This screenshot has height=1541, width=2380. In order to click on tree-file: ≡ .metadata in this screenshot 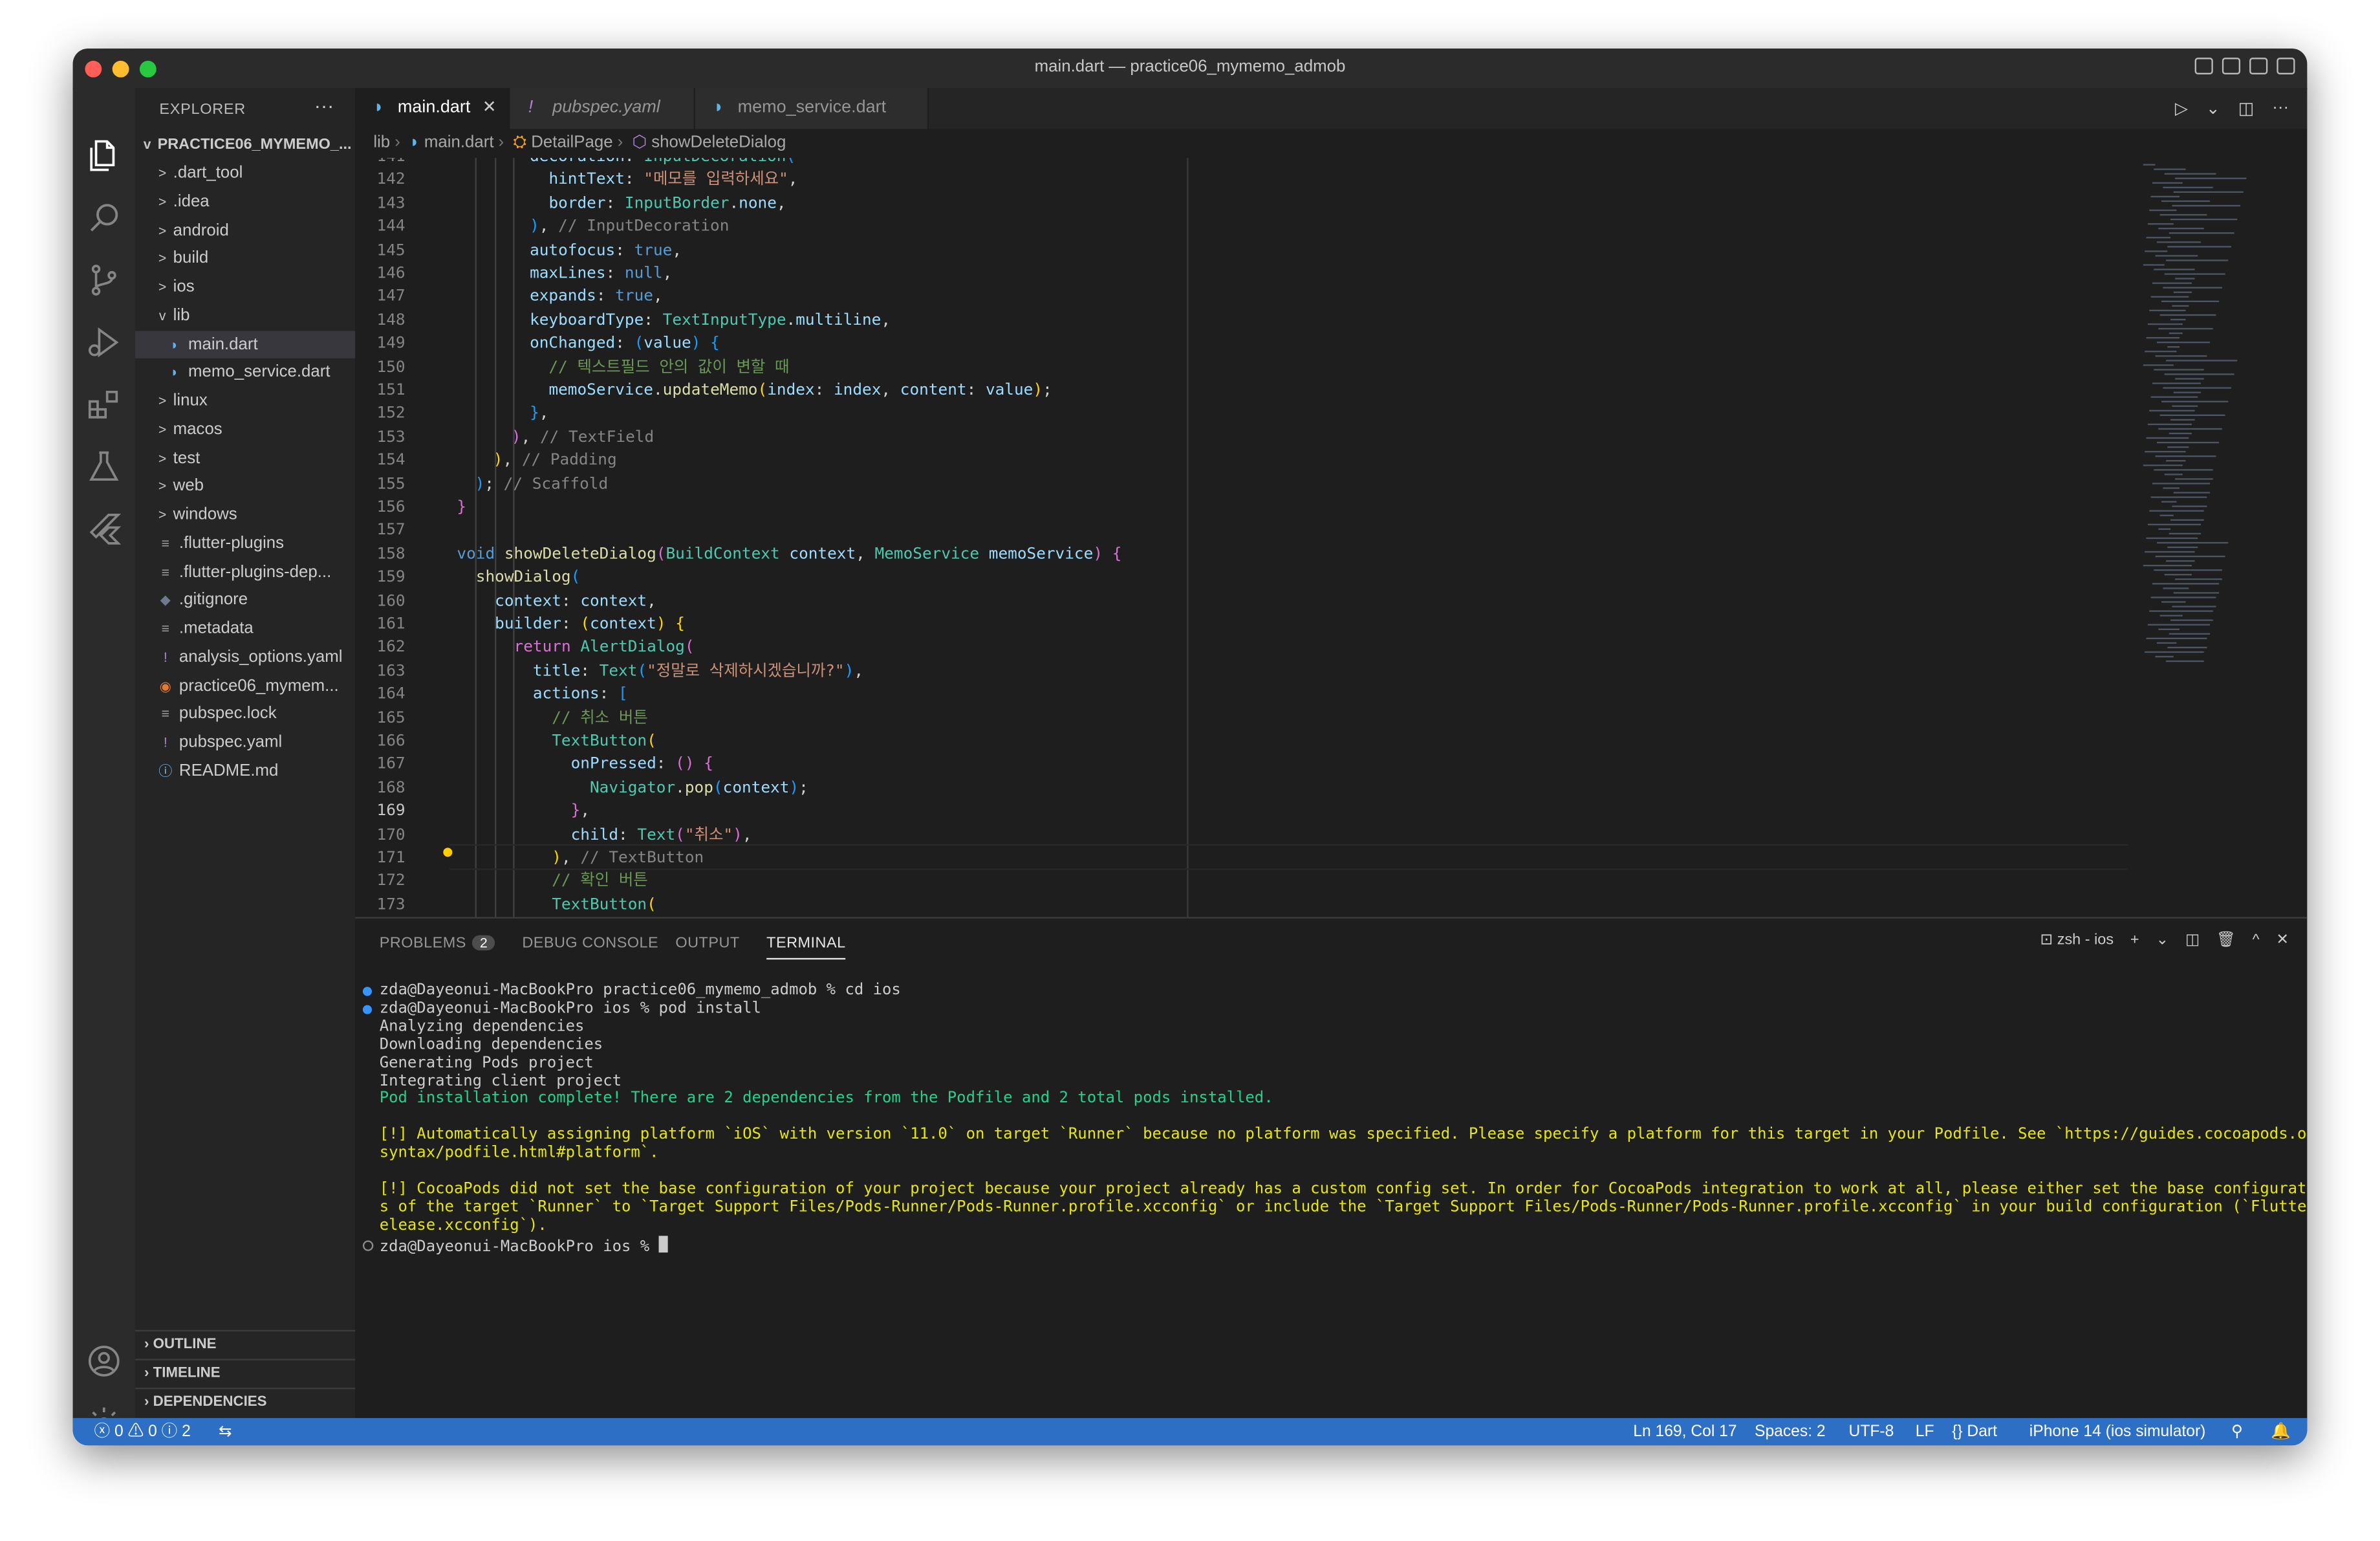, I will do `click(255, 629)`.